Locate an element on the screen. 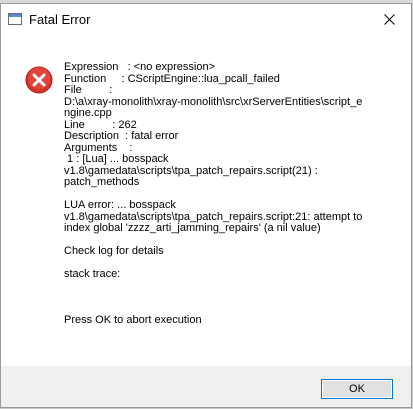 This screenshot has width=413, height=409. message-line: Press OK to abort execution is located at coordinates (133, 320).